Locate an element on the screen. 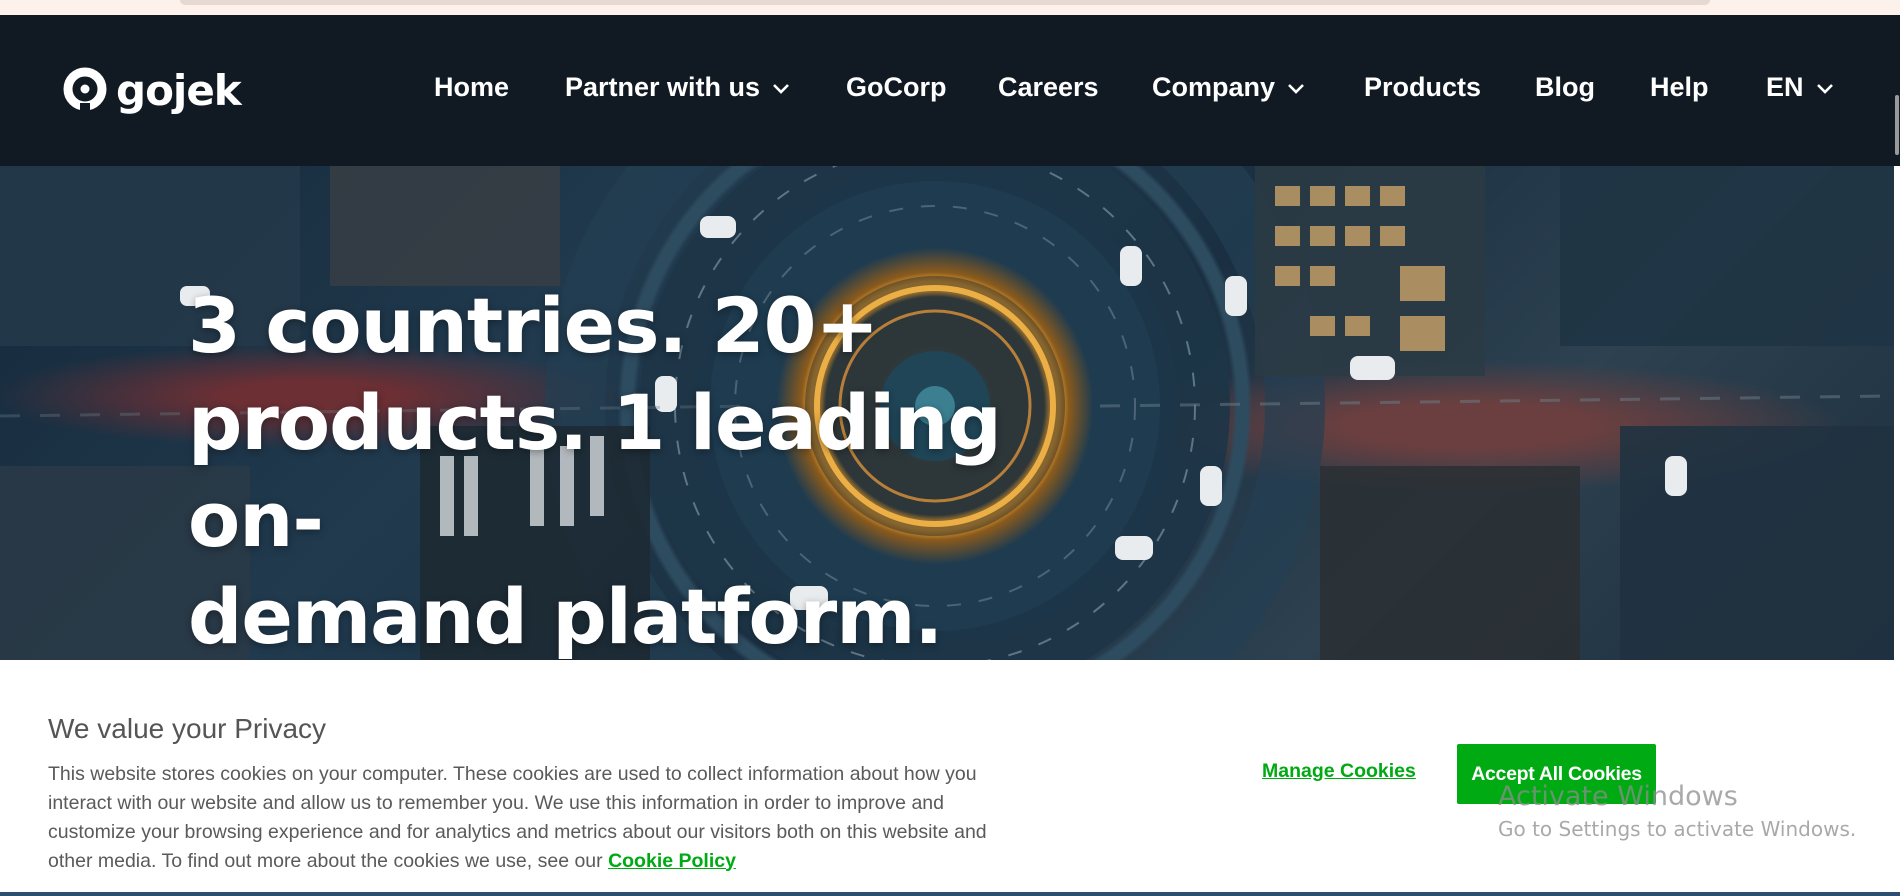 Image resolution: width=1900 pixels, height=896 pixels. nav-help: Help is located at coordinates (1679, 87).